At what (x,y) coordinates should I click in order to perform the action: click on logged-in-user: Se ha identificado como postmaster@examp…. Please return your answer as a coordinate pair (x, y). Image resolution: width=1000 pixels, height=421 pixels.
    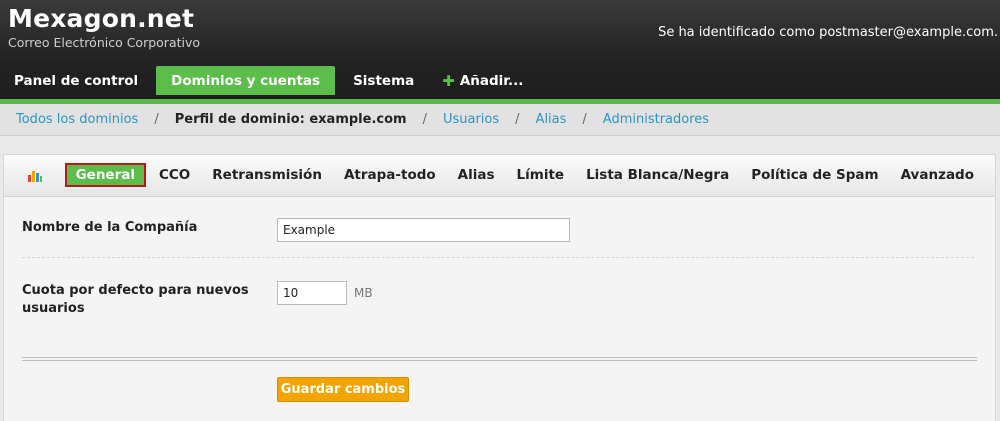
    Looking at the image, I should click on (828, 32).